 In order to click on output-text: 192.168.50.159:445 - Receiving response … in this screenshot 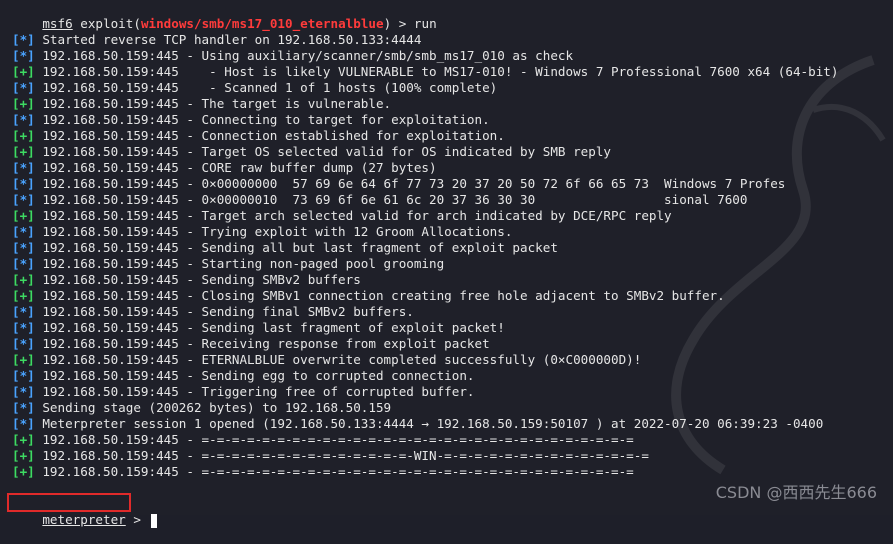, I will do `click(262, 343)`.